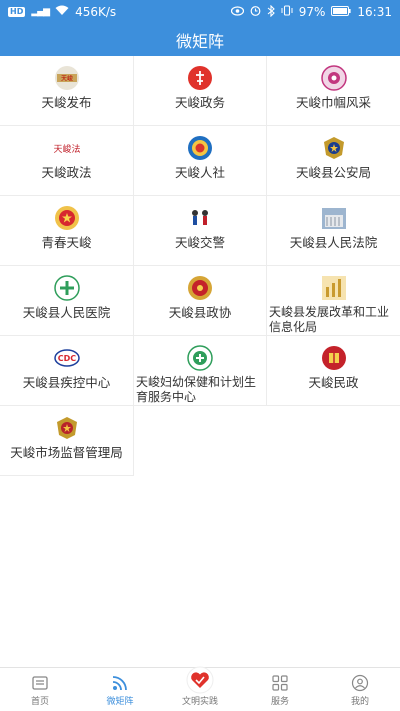 Image resolution: width=400 pixels, height=711 pixels. I want to click on grid-item-development: 天峻县发展改革和工业信息化局, so click(333, 301).